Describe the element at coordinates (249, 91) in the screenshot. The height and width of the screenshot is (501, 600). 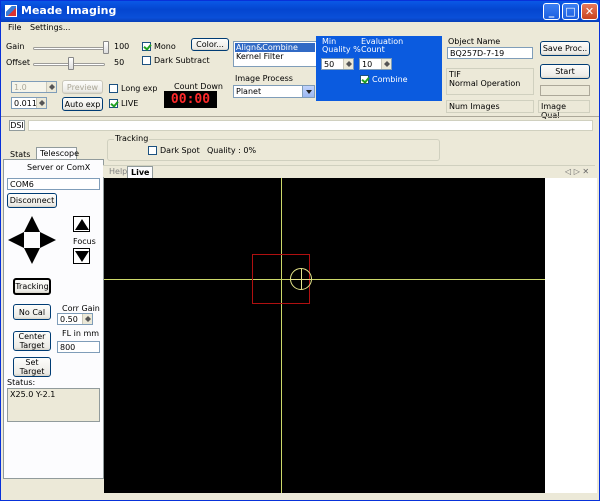
I see `image-process-value: Planet` at that location.